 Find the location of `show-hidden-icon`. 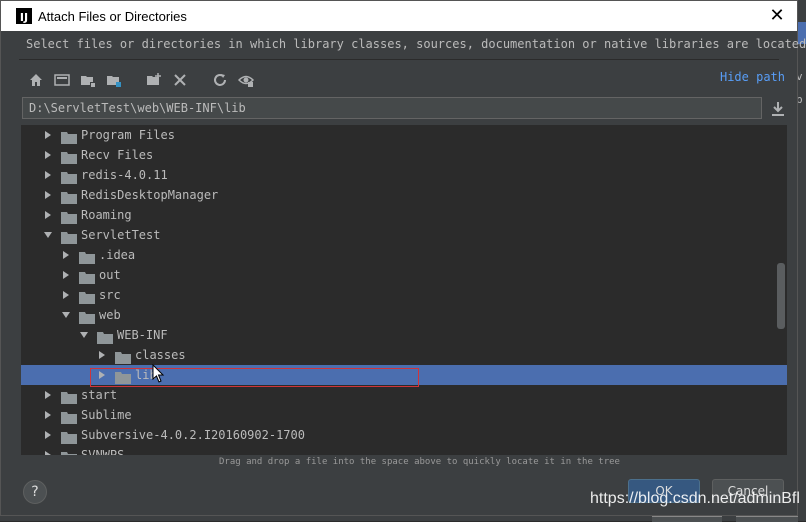

show-hidden-icon is located at coordinates (246, 80).